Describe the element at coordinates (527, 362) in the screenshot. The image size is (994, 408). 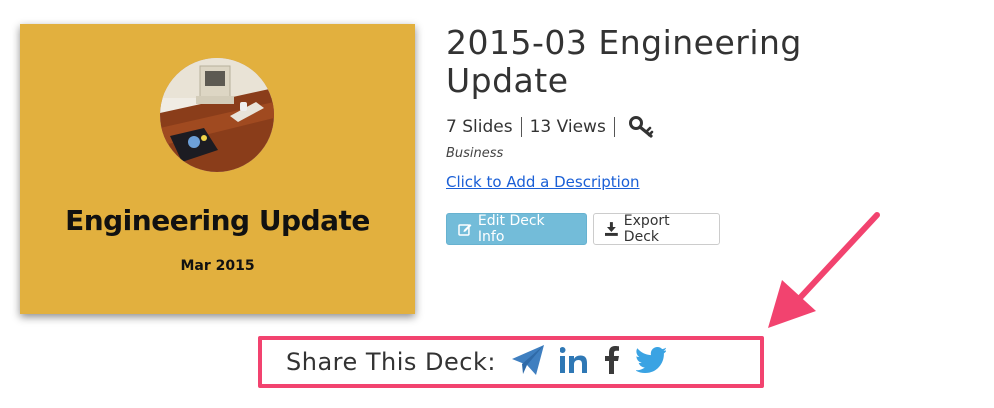
I see `send-icon` at that location.